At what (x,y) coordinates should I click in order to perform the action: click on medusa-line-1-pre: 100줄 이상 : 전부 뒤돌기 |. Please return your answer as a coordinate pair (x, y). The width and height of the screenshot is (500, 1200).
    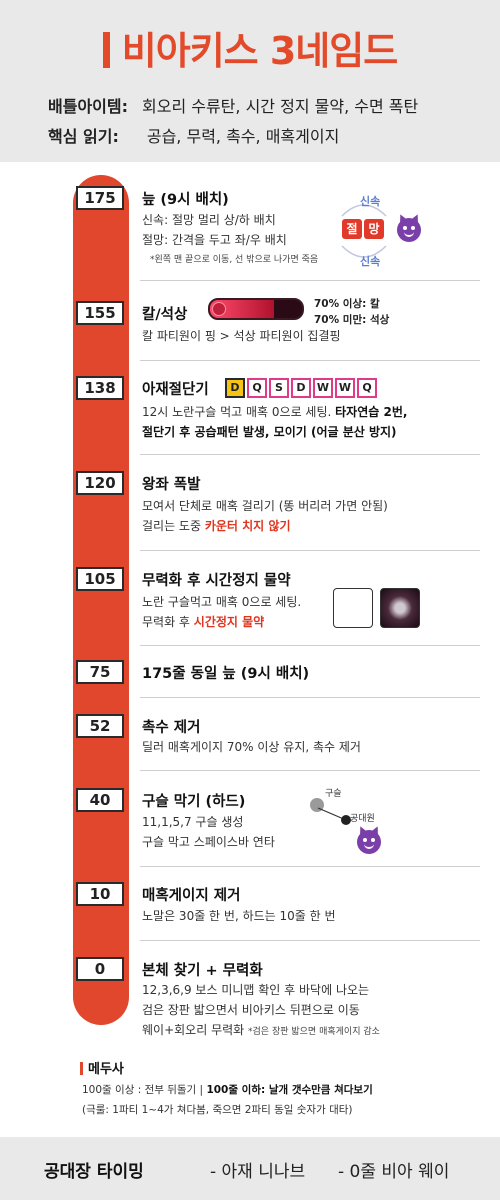
    Looking at the image, I should click on (144, 1090).